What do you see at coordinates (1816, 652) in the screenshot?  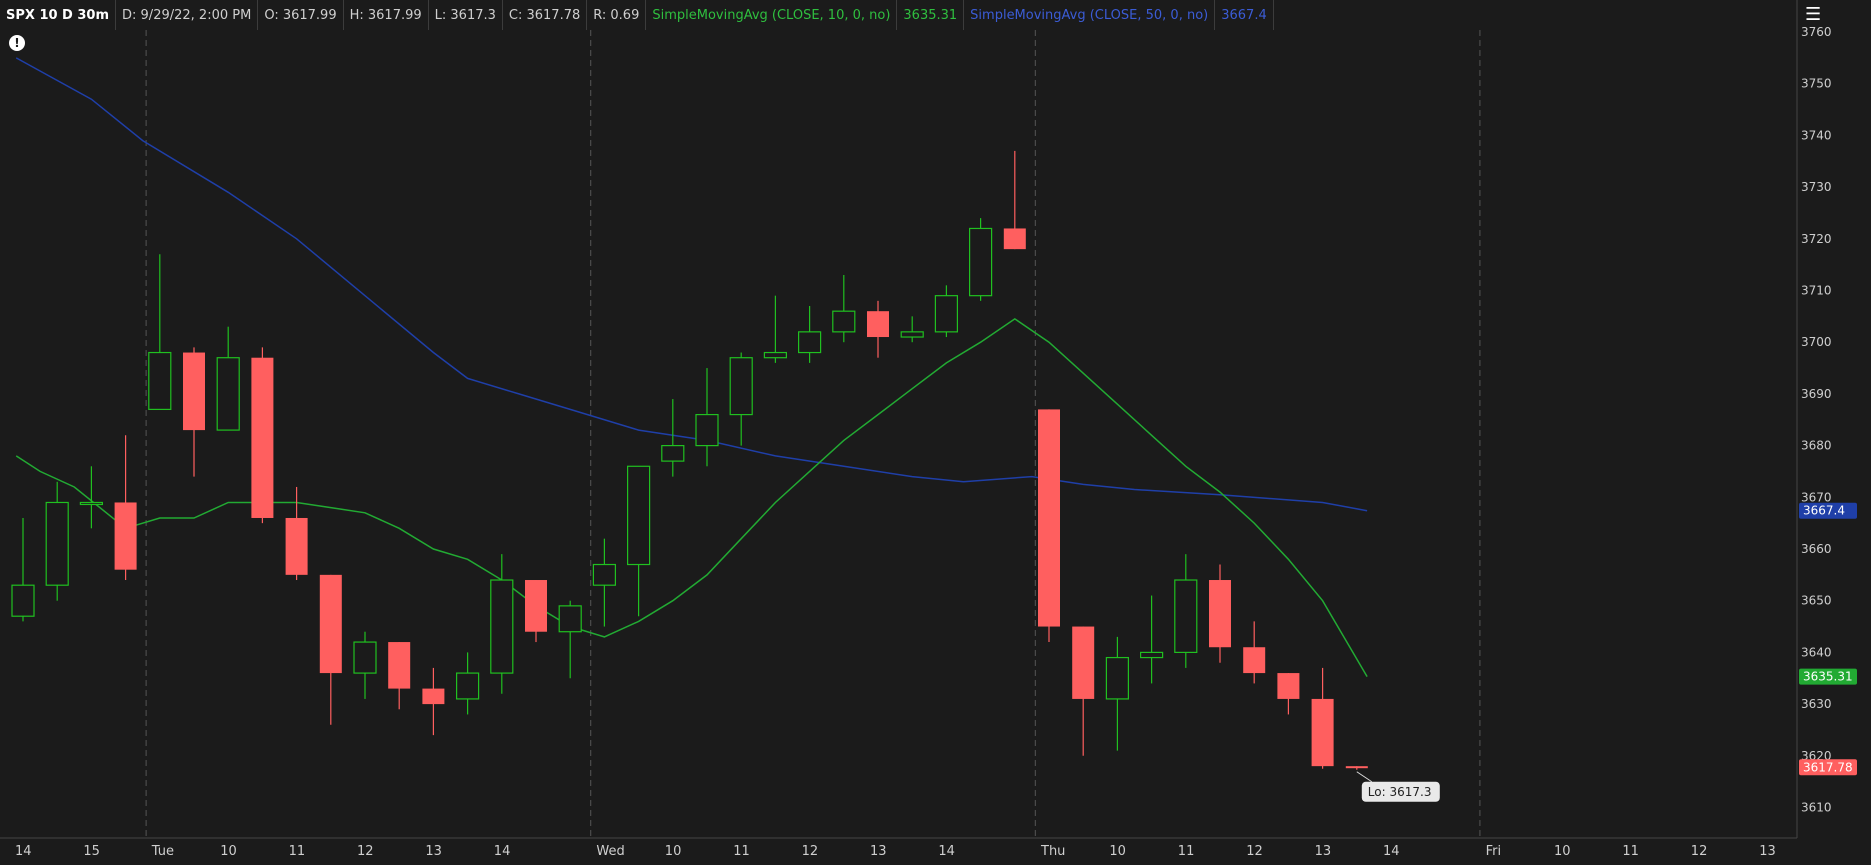 I see `y-tick-label: 3640` at bounding box center [1816, 652].